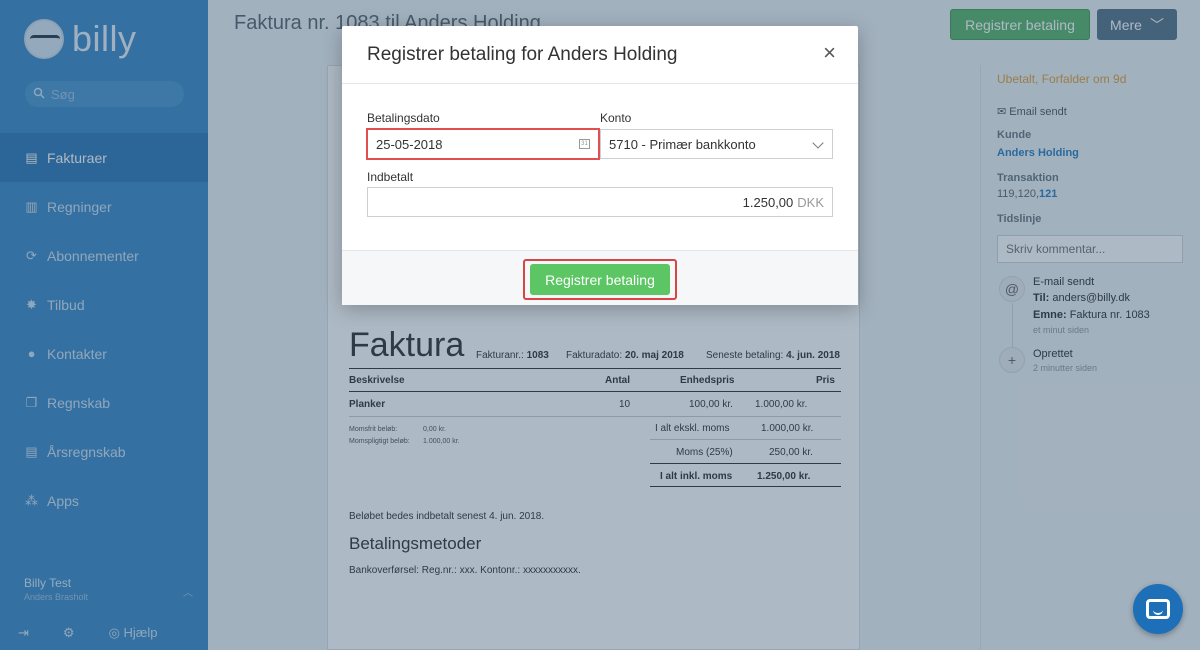  Describe the element at coordinates (682, 144) in the screenshot. I see `account-value: 5710 - Primær bankkonto` at that location.